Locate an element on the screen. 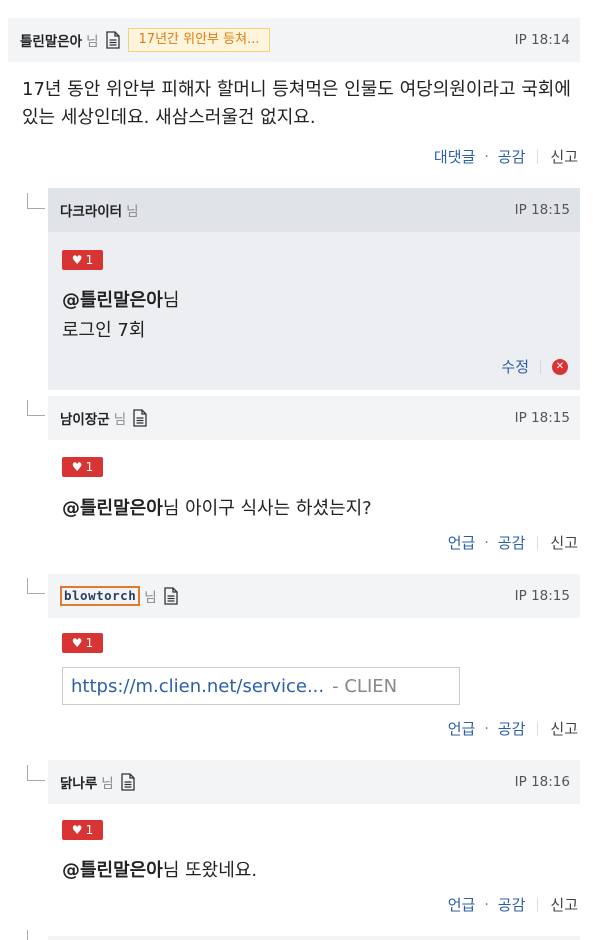 Image resolution: width=600 pixels, height=940 pixels. reply-author: 닭나루 is located at coordinates (78, 782).